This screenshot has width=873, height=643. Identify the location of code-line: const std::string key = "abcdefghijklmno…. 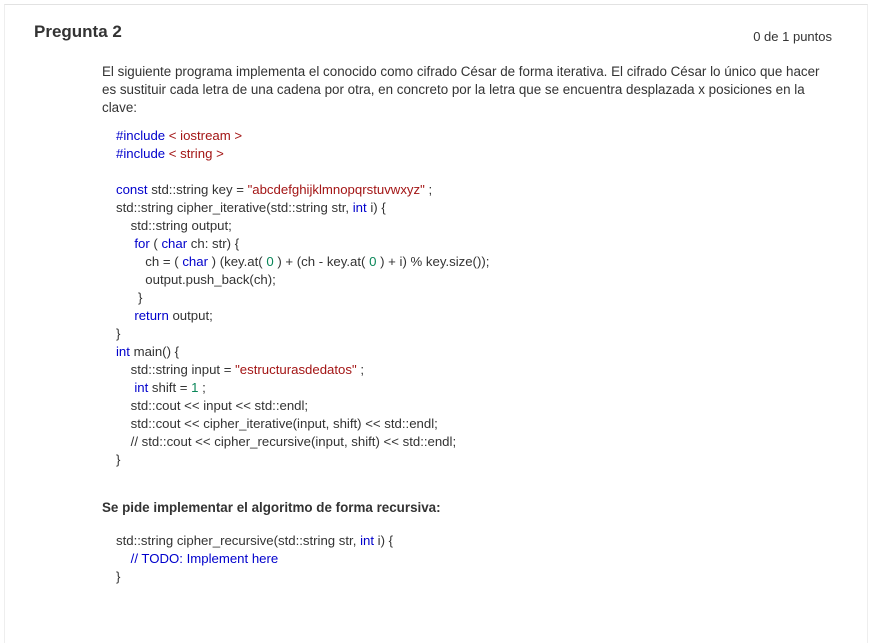
(476, 190).